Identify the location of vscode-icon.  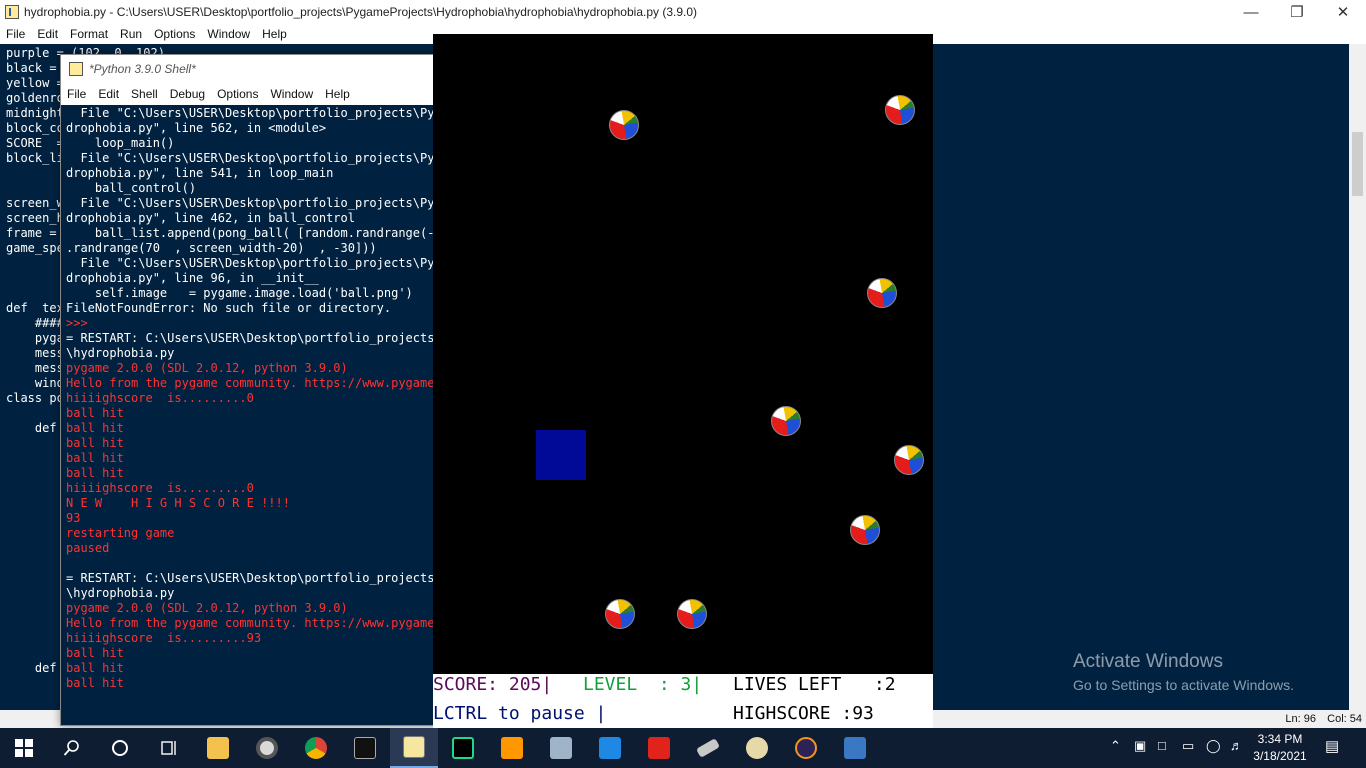
(610, 748).